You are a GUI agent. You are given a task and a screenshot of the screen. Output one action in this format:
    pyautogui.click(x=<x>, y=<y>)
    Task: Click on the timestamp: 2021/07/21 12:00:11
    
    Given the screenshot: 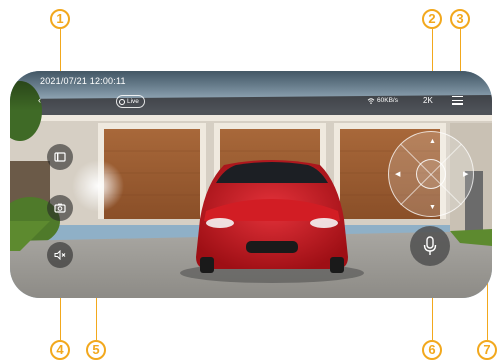 What is the action you would take?
    pyautogui.click(x=83, y=81)
    